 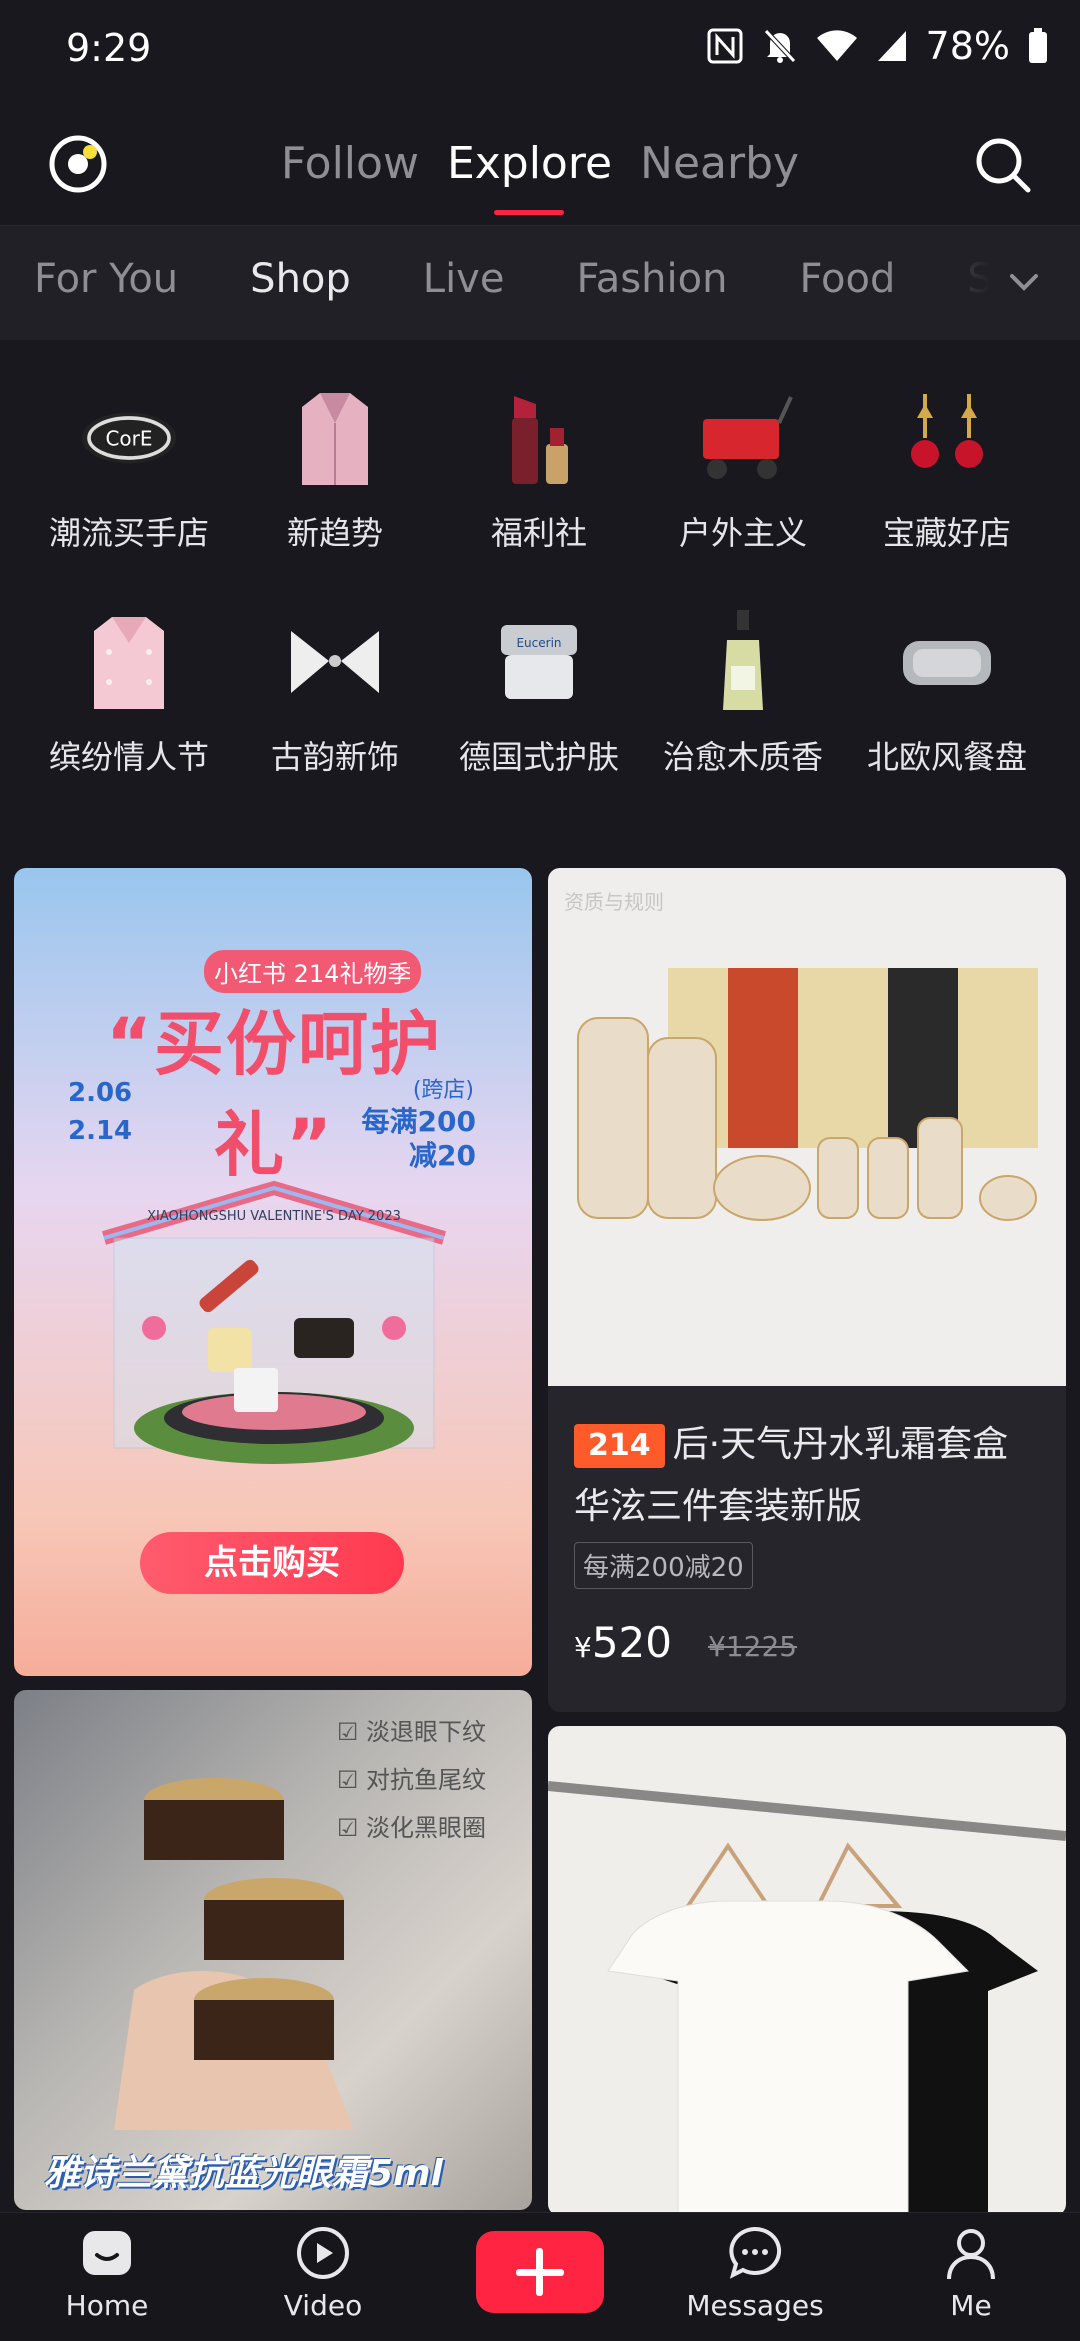 I want to click on grid-item-valentine: 缤纷情人节, so click(x=129, y=695).